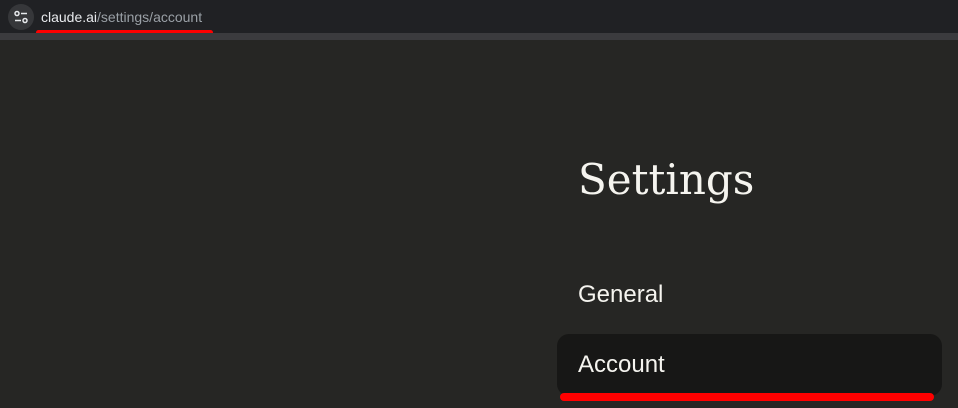 The width and height of the screenshot is (958, 408). I want to click on page-title: Settings, so click(666, 179).